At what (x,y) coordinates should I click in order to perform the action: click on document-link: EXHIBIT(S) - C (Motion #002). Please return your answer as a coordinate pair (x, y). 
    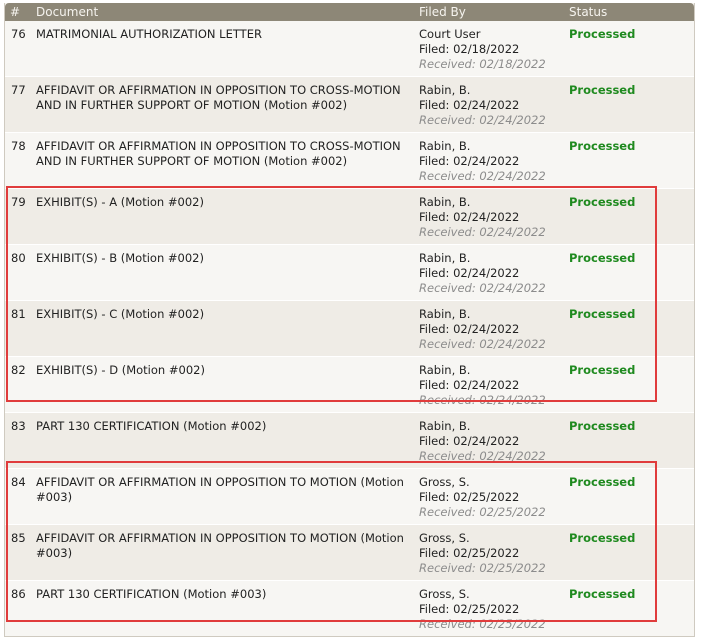
    Looking at the image, I should click on (226, 314).